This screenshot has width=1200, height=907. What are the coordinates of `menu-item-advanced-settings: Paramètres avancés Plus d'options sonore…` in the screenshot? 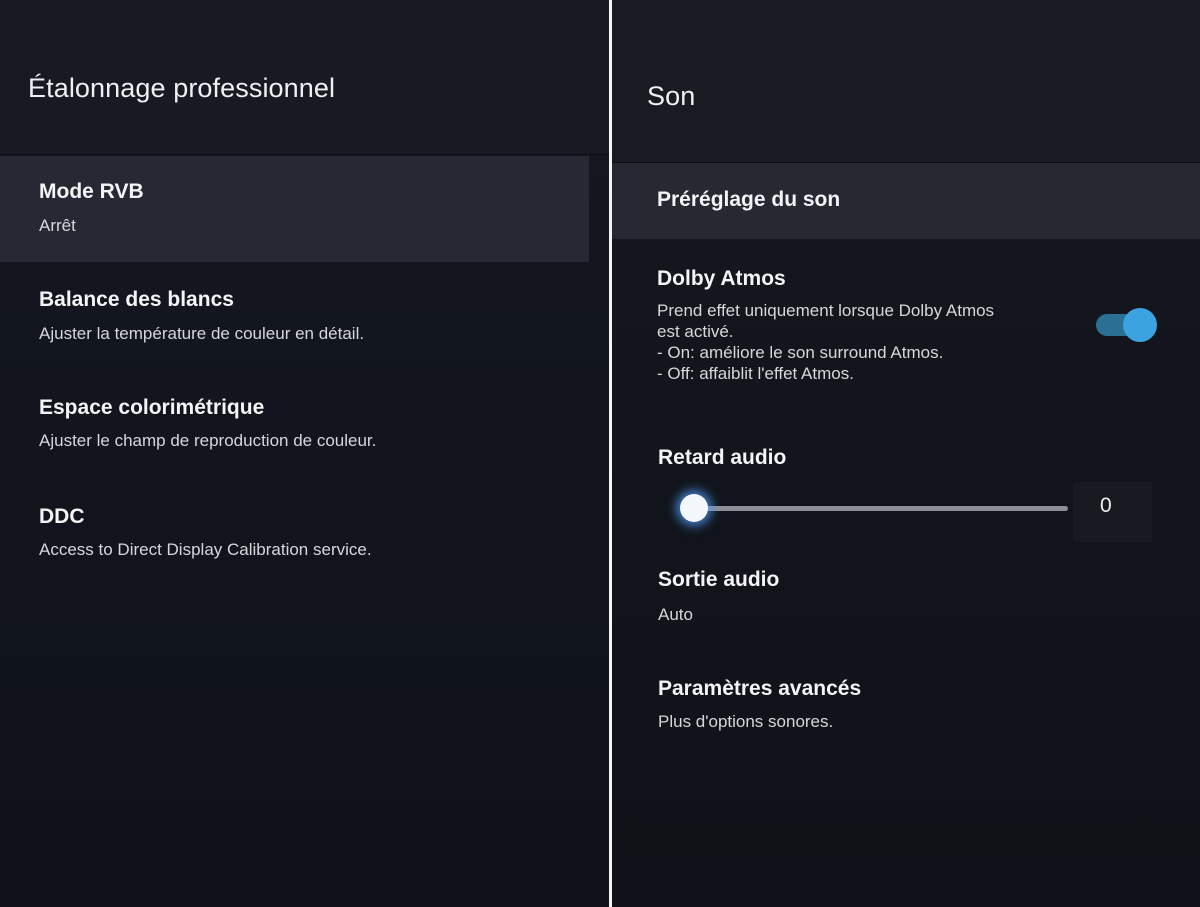 It's located at (906, 710).